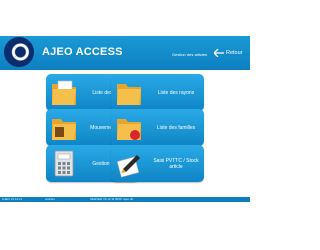  I want to click on tile-liste-familles: Liste des familles, so click(157, 127).